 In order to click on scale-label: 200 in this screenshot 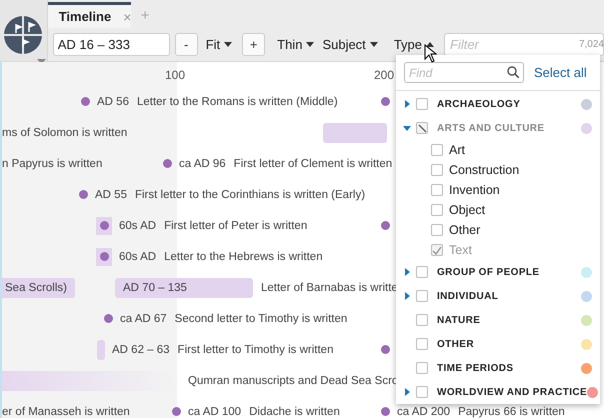, I will do `click(384, 75)`.